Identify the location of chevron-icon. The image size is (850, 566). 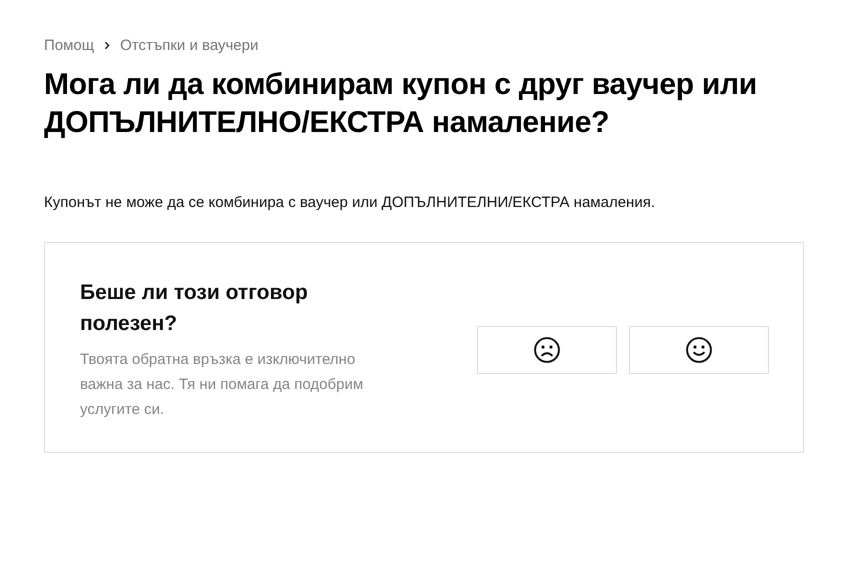
(107, 45).